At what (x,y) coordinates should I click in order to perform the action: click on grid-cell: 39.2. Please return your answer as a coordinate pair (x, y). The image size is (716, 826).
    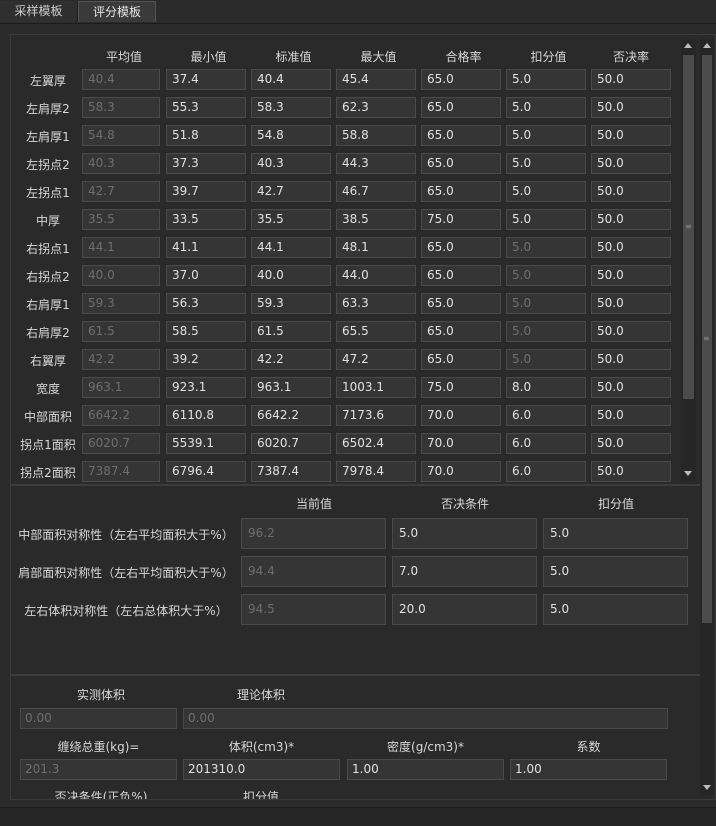
    Looking at the image, I should click on (206, 359).